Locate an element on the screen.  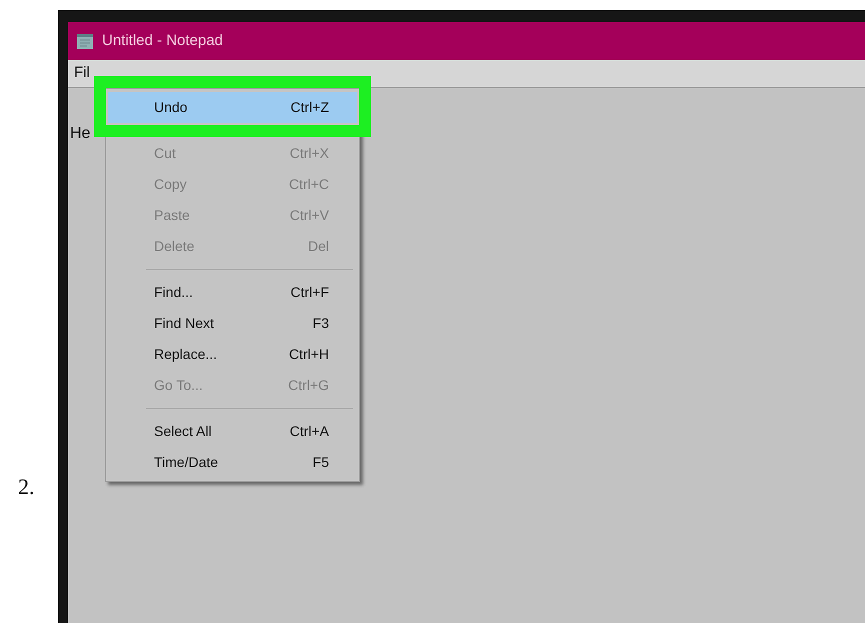
menu-item: Find... Ctrl+F is located at coordinates (232, 292).